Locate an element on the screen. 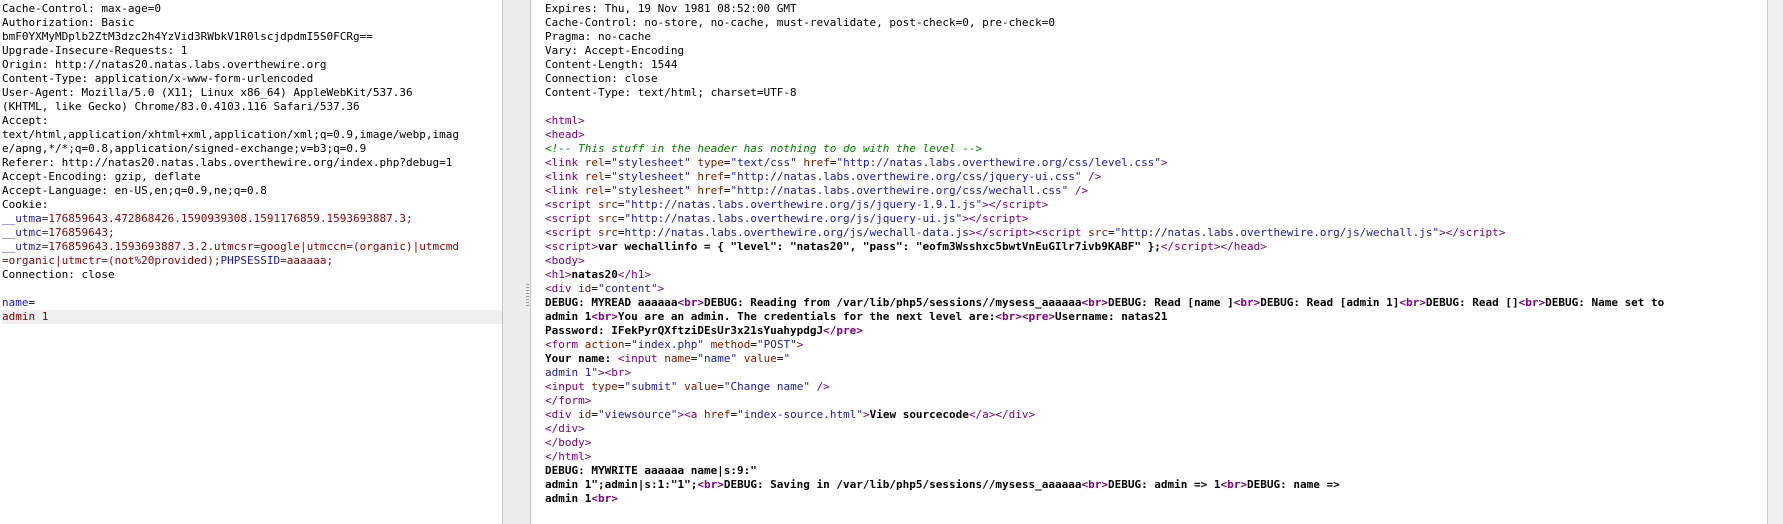 The height and width of the screenshot is (524, 1783). request-header-line: Authorization: Basic is located at coordinates (68, 22).